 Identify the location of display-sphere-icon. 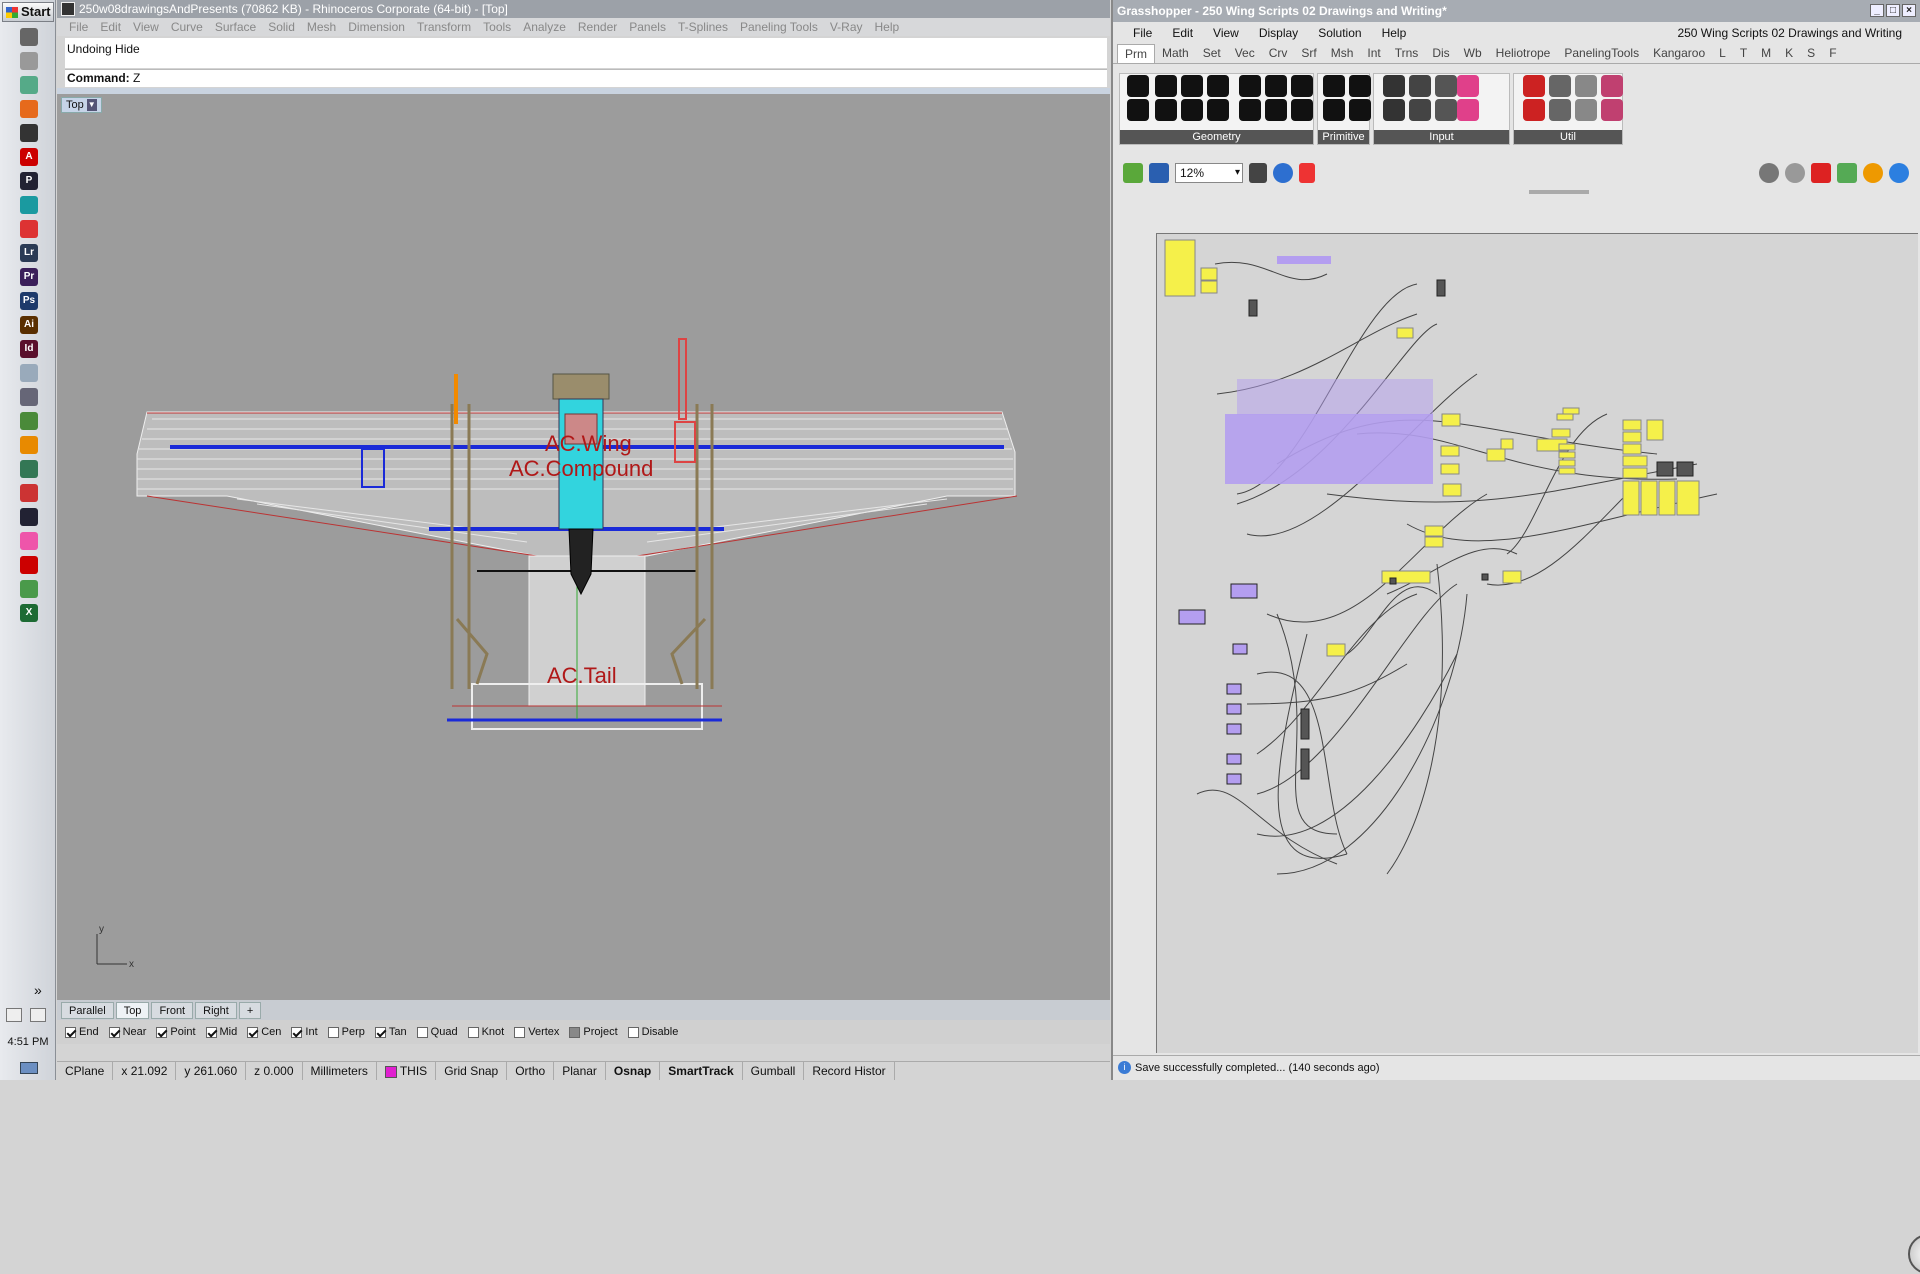
(1899, 173).